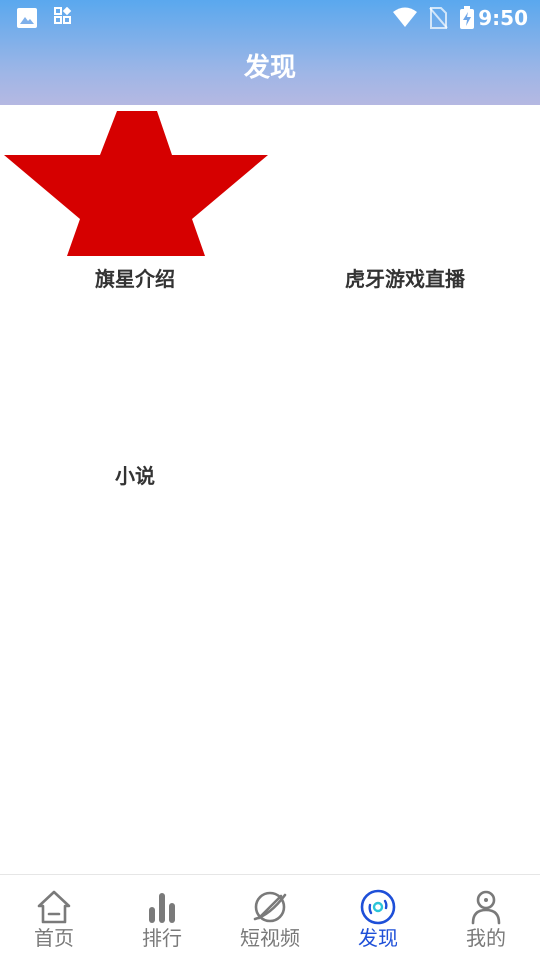 This screenshot has width=540, height=961. I want to click on page-title: 发现, so click(269, 68).